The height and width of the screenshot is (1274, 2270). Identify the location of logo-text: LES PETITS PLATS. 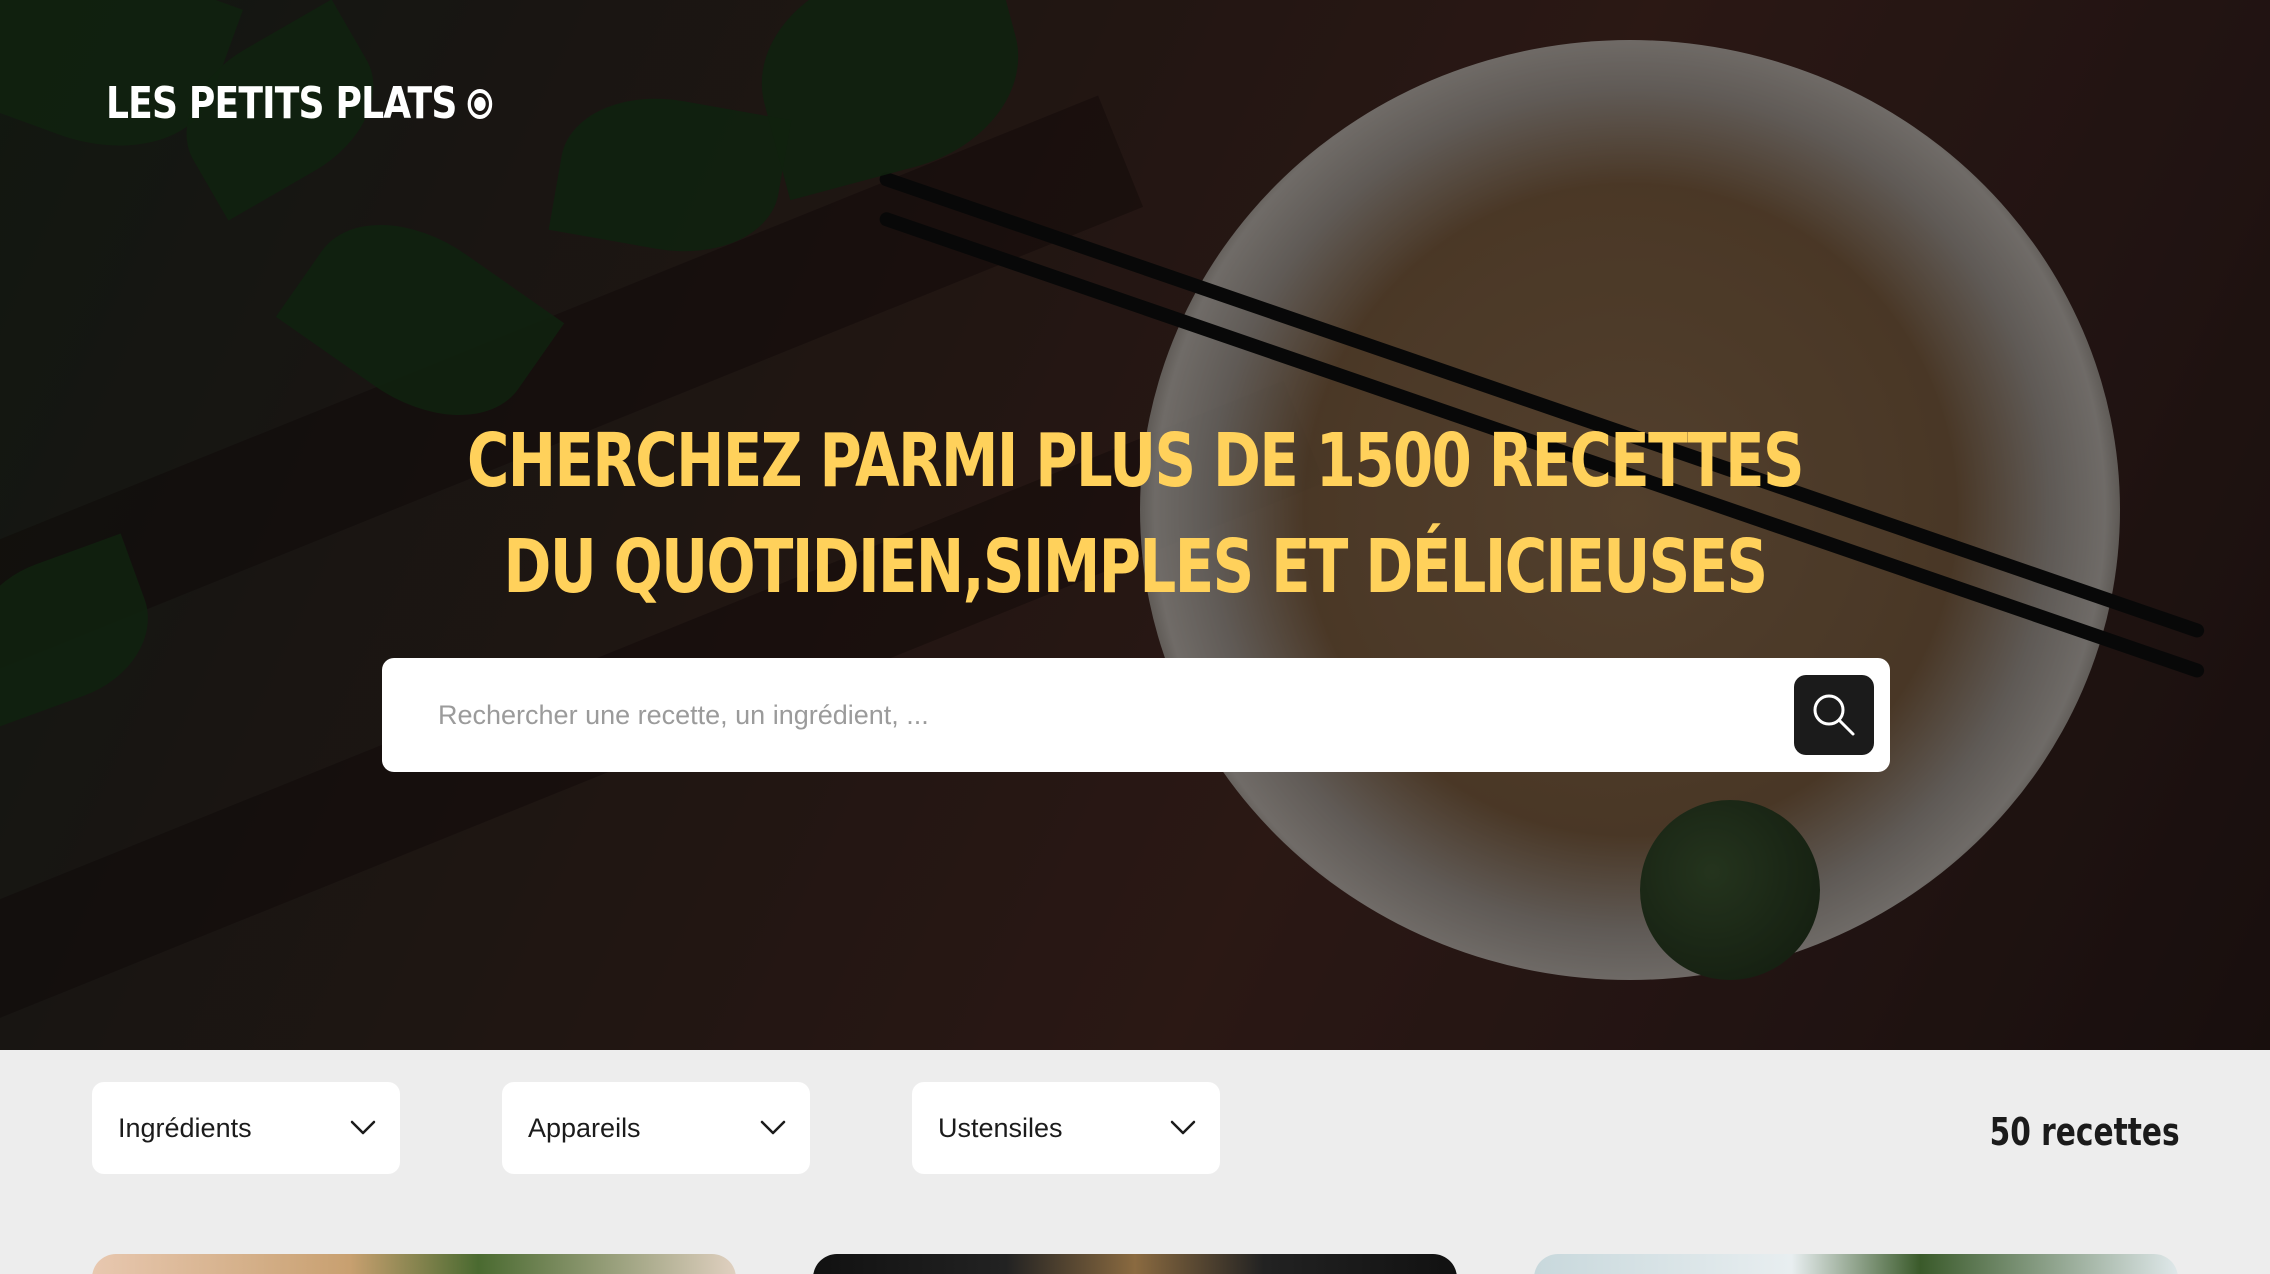
(281, 103).